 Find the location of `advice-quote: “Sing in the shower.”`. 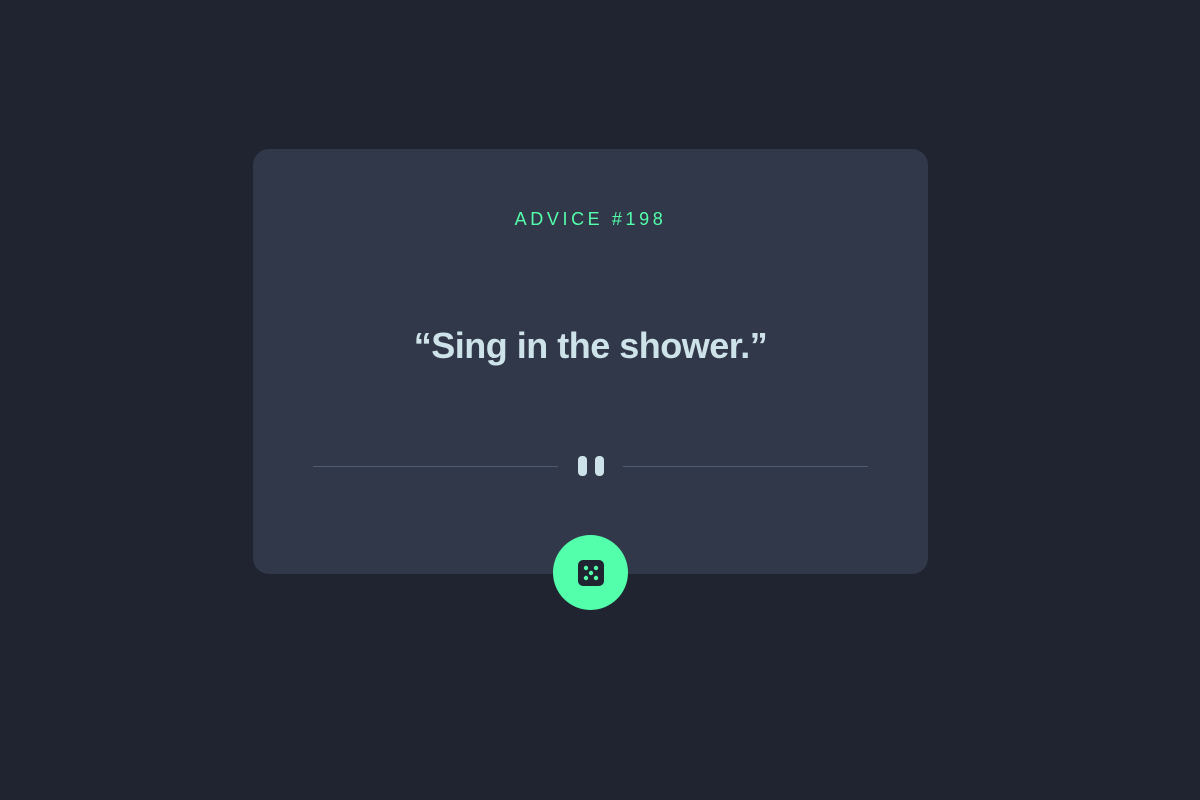

advice-quote: “Sing in the shower.” is located at coordinates (590, 345).